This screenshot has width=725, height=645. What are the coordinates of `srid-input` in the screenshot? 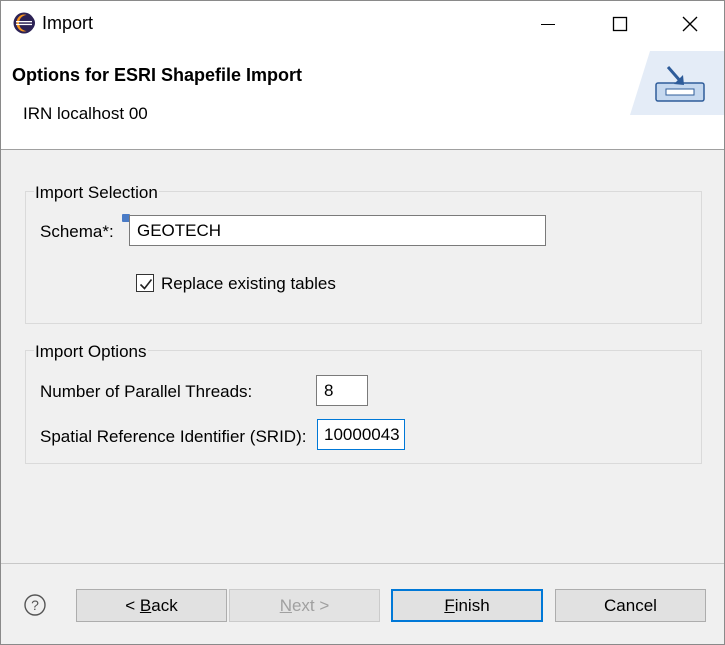 It's located at (361, 434).